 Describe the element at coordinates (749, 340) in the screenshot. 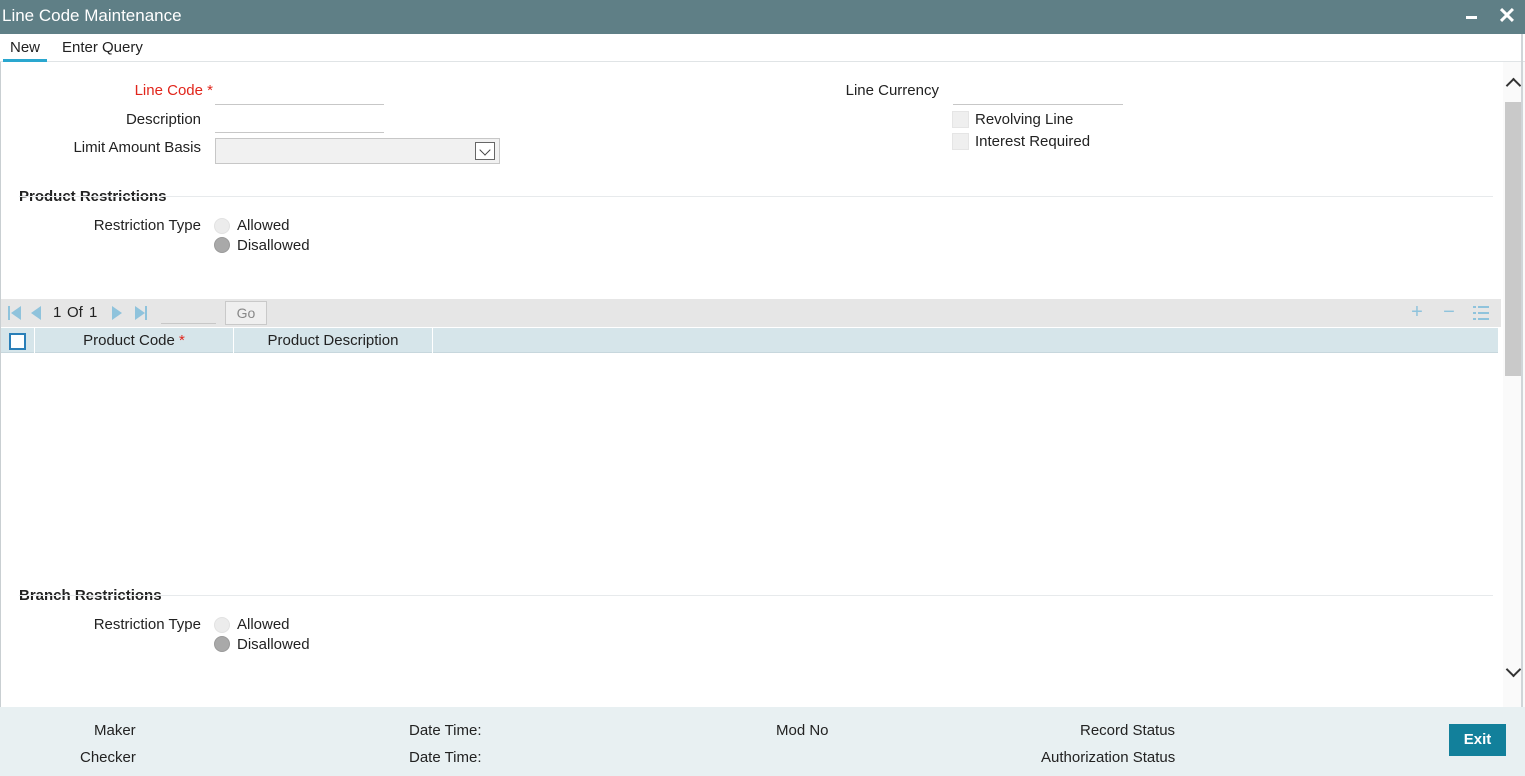

I see `grid-header: Product Code * Product Description` at that location.